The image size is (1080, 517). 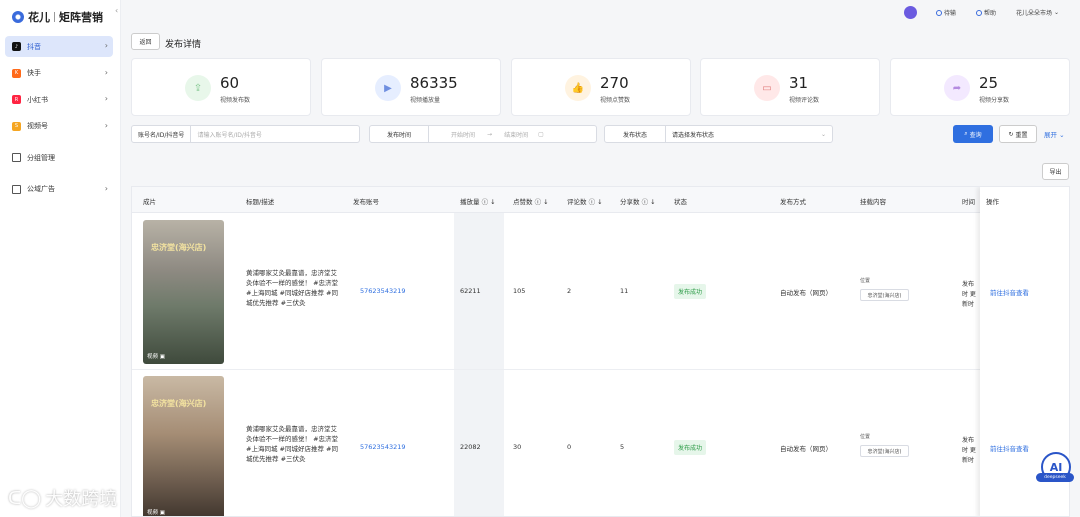 I want to click on douyin-icon: ♪, so click(x=16, y=46).